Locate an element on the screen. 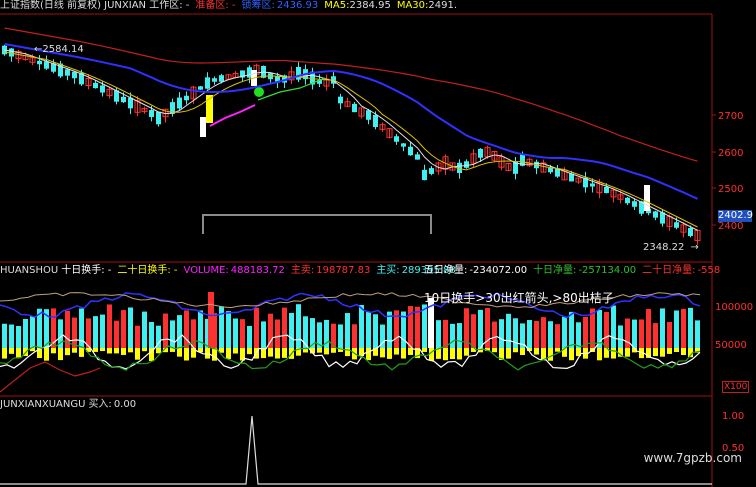 This screenshot has width=756, height=487. main-title: 上证指数(日线 前复权) JUNXIAN 工作区: - is located at coordinates (95, 5).